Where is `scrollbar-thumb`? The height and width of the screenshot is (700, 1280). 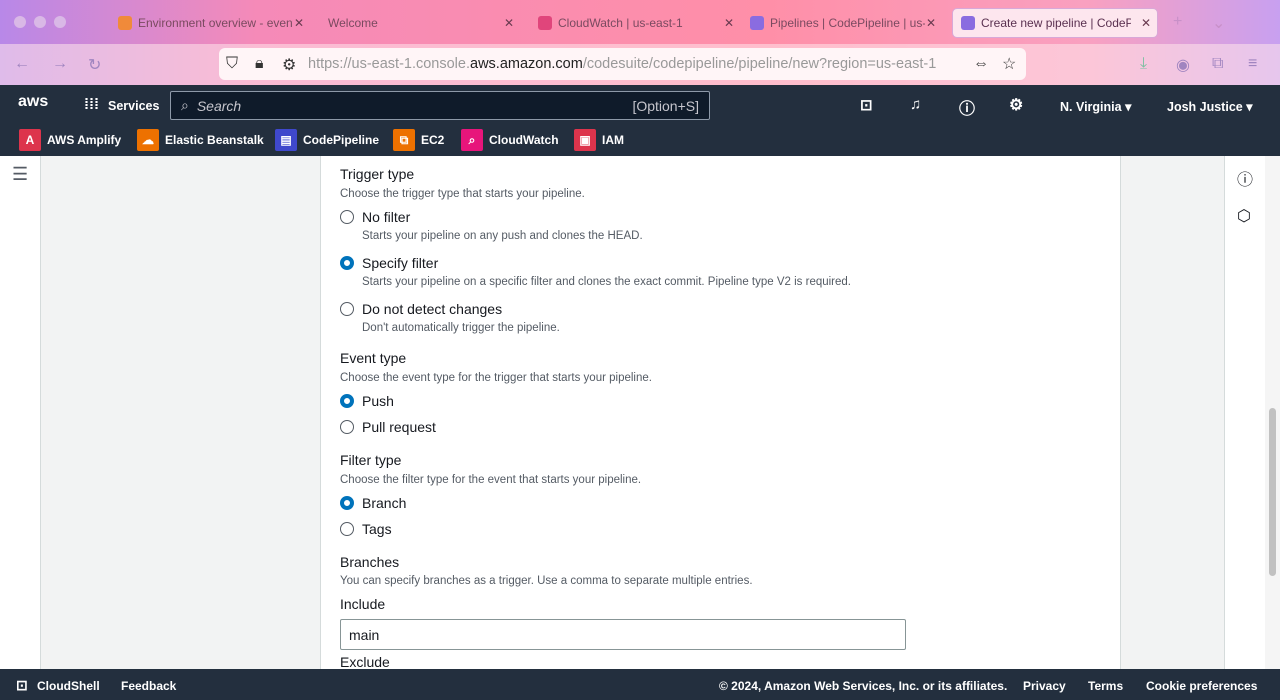
scrollbar-thumb is located at coordinates (1272, 492).